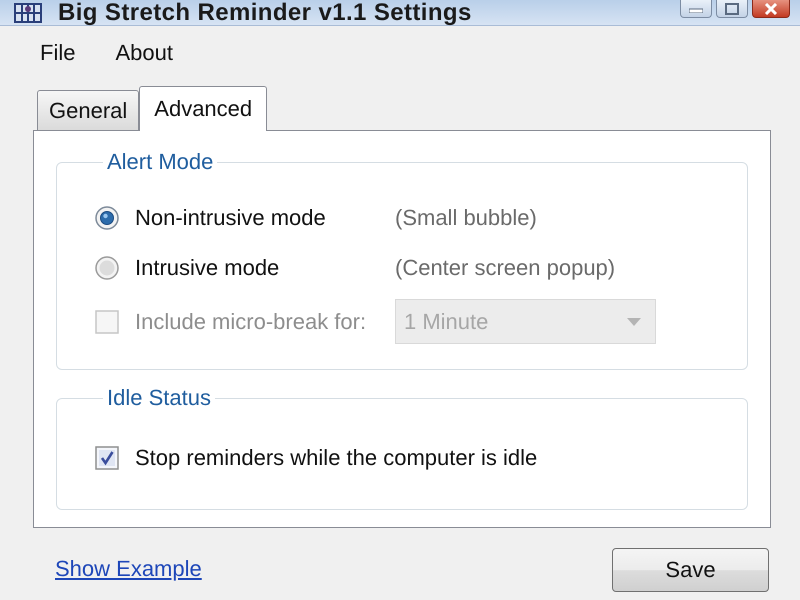 The height and width of the screenshot is (600, 800). Describe the element at coordinates (505, 268) in the screenshot. I see `option-note: (Center screen popup)` at that location.